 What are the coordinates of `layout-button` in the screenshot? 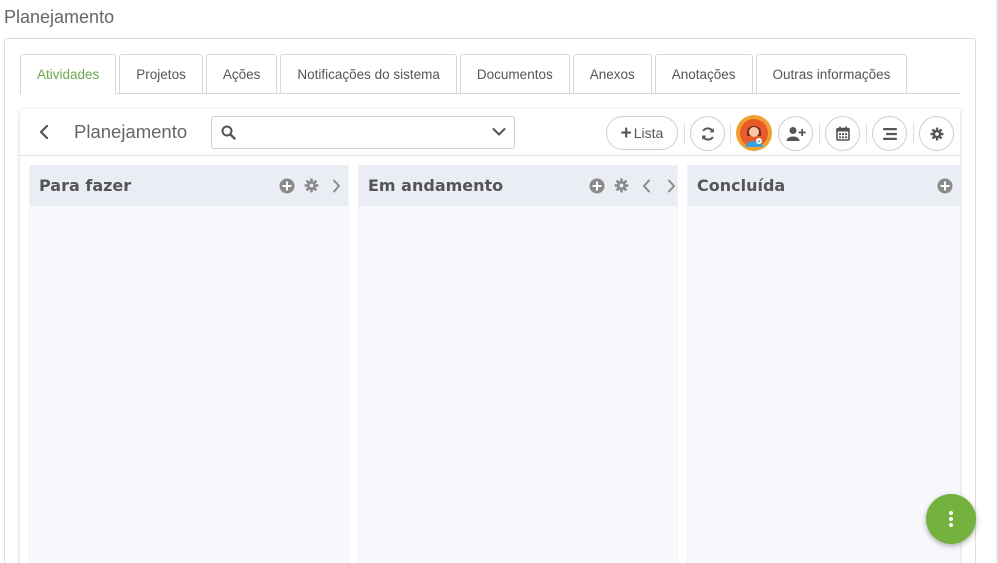 It's located at (889, 133).